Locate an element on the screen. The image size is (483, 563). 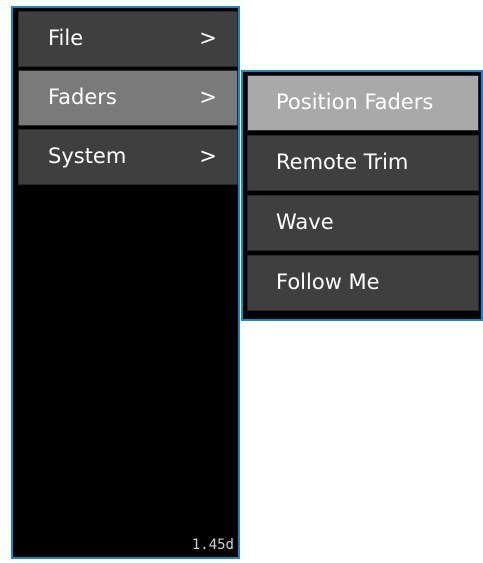
version-label: 1.45d is located at coordinates (212, 545).